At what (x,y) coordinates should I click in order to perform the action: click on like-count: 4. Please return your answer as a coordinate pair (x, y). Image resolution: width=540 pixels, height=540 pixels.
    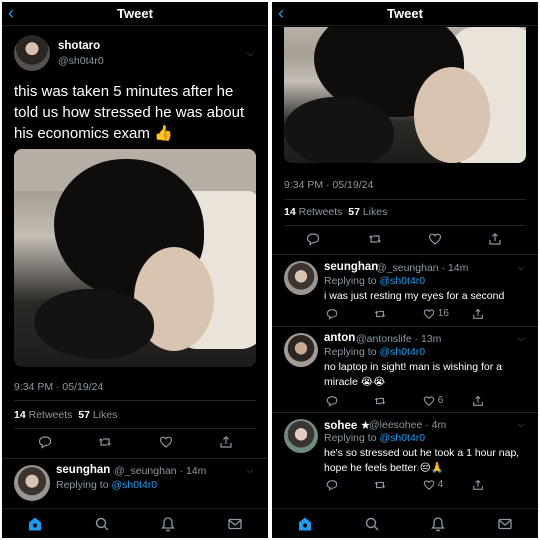
    Looking at the image, I should click on (440, 484).